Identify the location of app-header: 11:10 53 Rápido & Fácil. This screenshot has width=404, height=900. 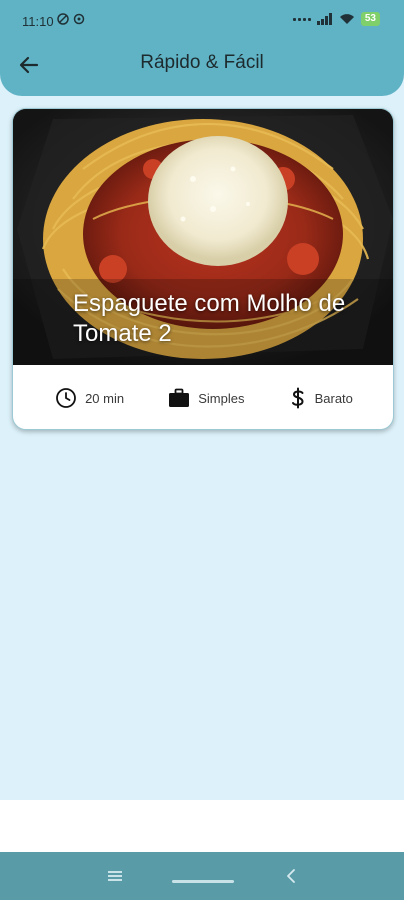
(202, 48).